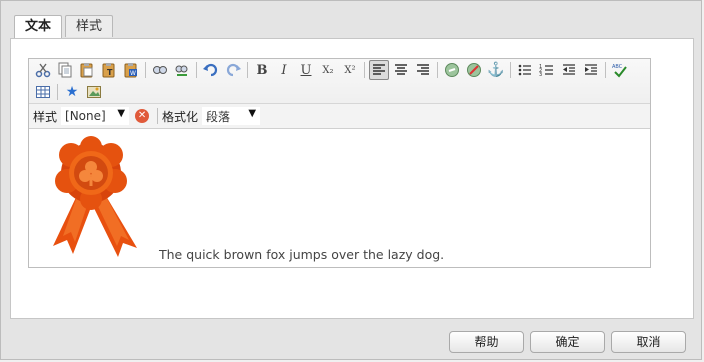  What do you see at coordinates (617, 67) in the screenshot?
I see `svg-text: ABC` at bounding box center [617, 67].